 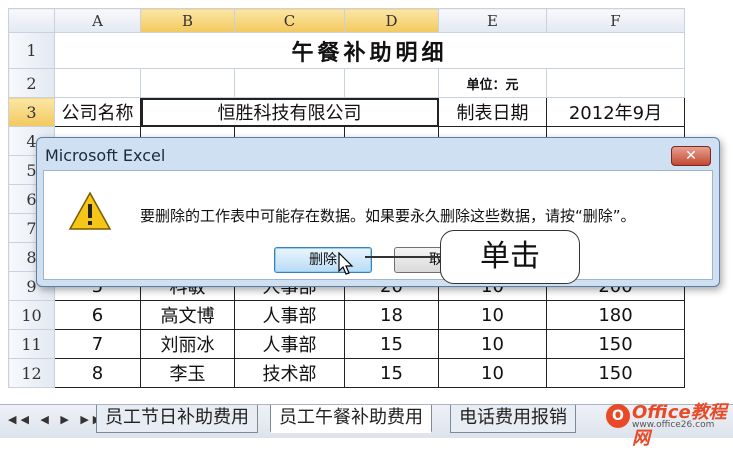 I want to click on row-header-3: 3, so click(x=31, y=112).